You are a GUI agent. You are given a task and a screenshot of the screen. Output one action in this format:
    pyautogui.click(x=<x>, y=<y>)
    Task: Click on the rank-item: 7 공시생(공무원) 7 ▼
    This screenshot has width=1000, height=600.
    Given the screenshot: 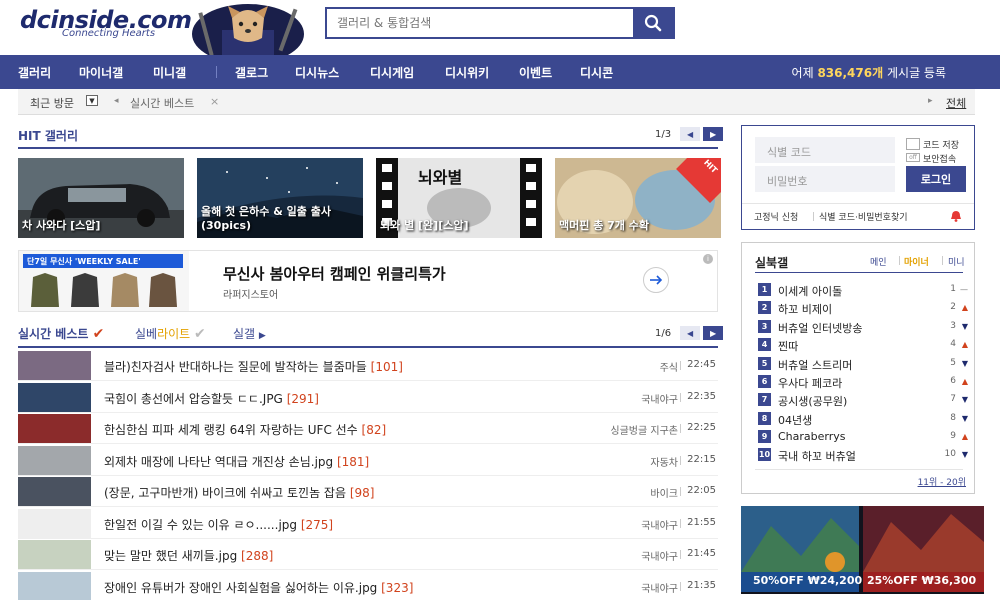 What is the action you would take?
    pyautogui.click(x=863, y=400)
    